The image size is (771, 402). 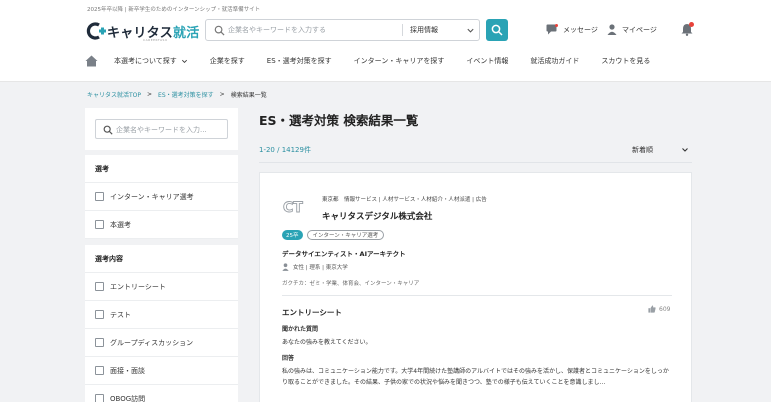 What do you see at coordinates (313, 30) in the screenshot?
I see `header-search-input` at bounding box center [313, 30].